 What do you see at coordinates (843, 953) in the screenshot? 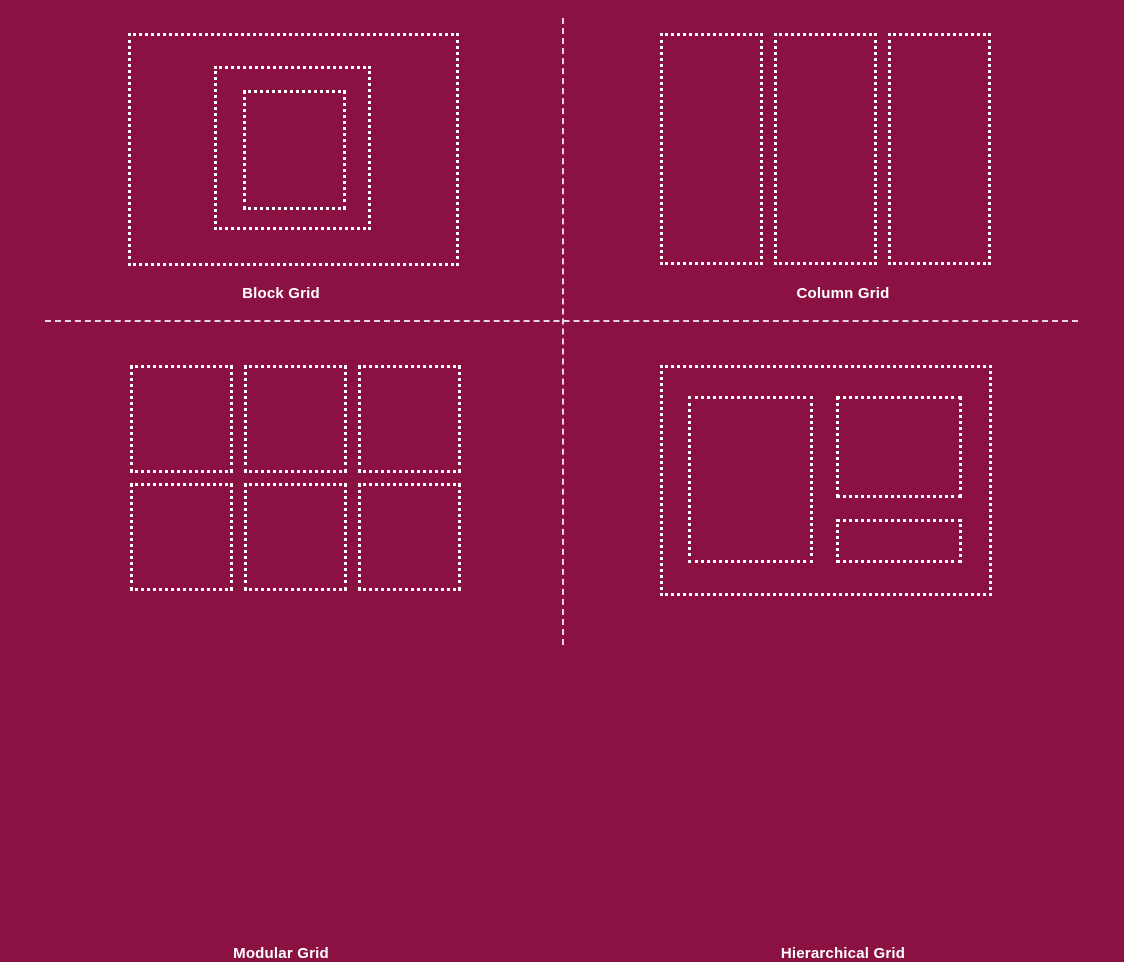
I see `hierarchical-grid-label: Hierarchical Grid` at bounding box center [843, 953].